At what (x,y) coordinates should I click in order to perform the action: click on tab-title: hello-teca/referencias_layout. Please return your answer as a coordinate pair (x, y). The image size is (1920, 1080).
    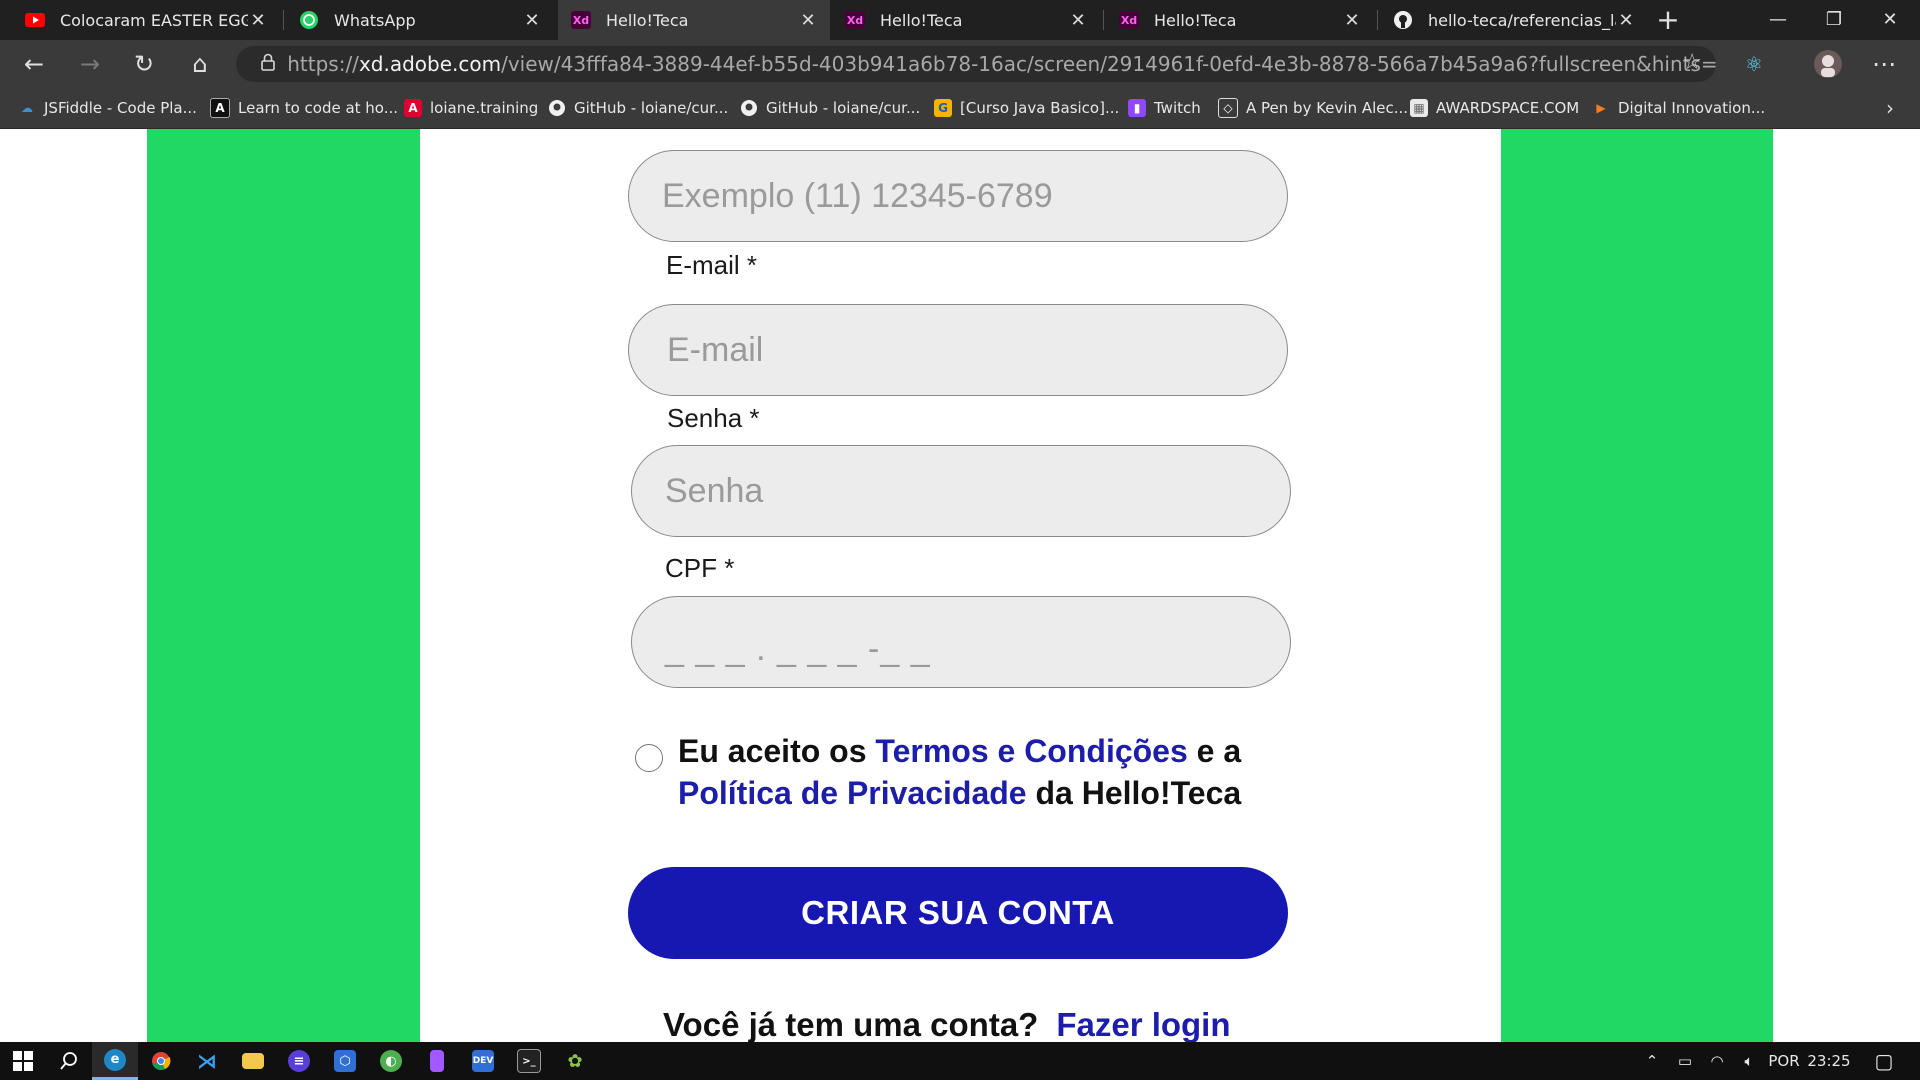
    Looking at the image, I should click on (1522, 20).